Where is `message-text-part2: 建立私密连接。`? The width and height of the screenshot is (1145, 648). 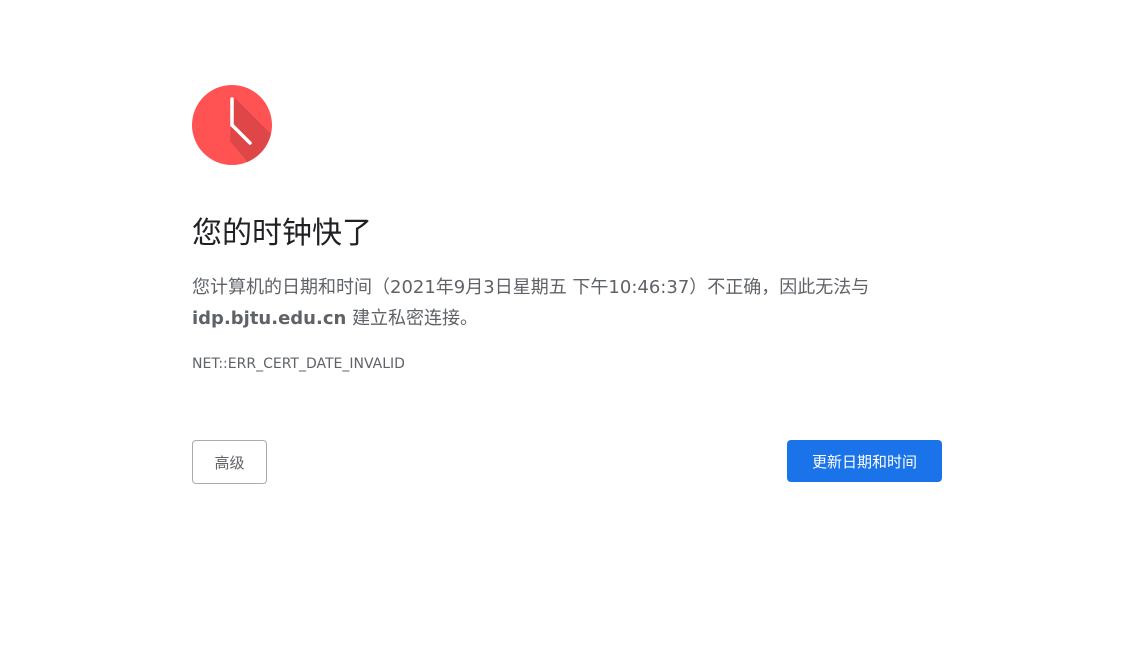 message-text-part2: 建立私密连接。 is located at coordinates (415, 318).